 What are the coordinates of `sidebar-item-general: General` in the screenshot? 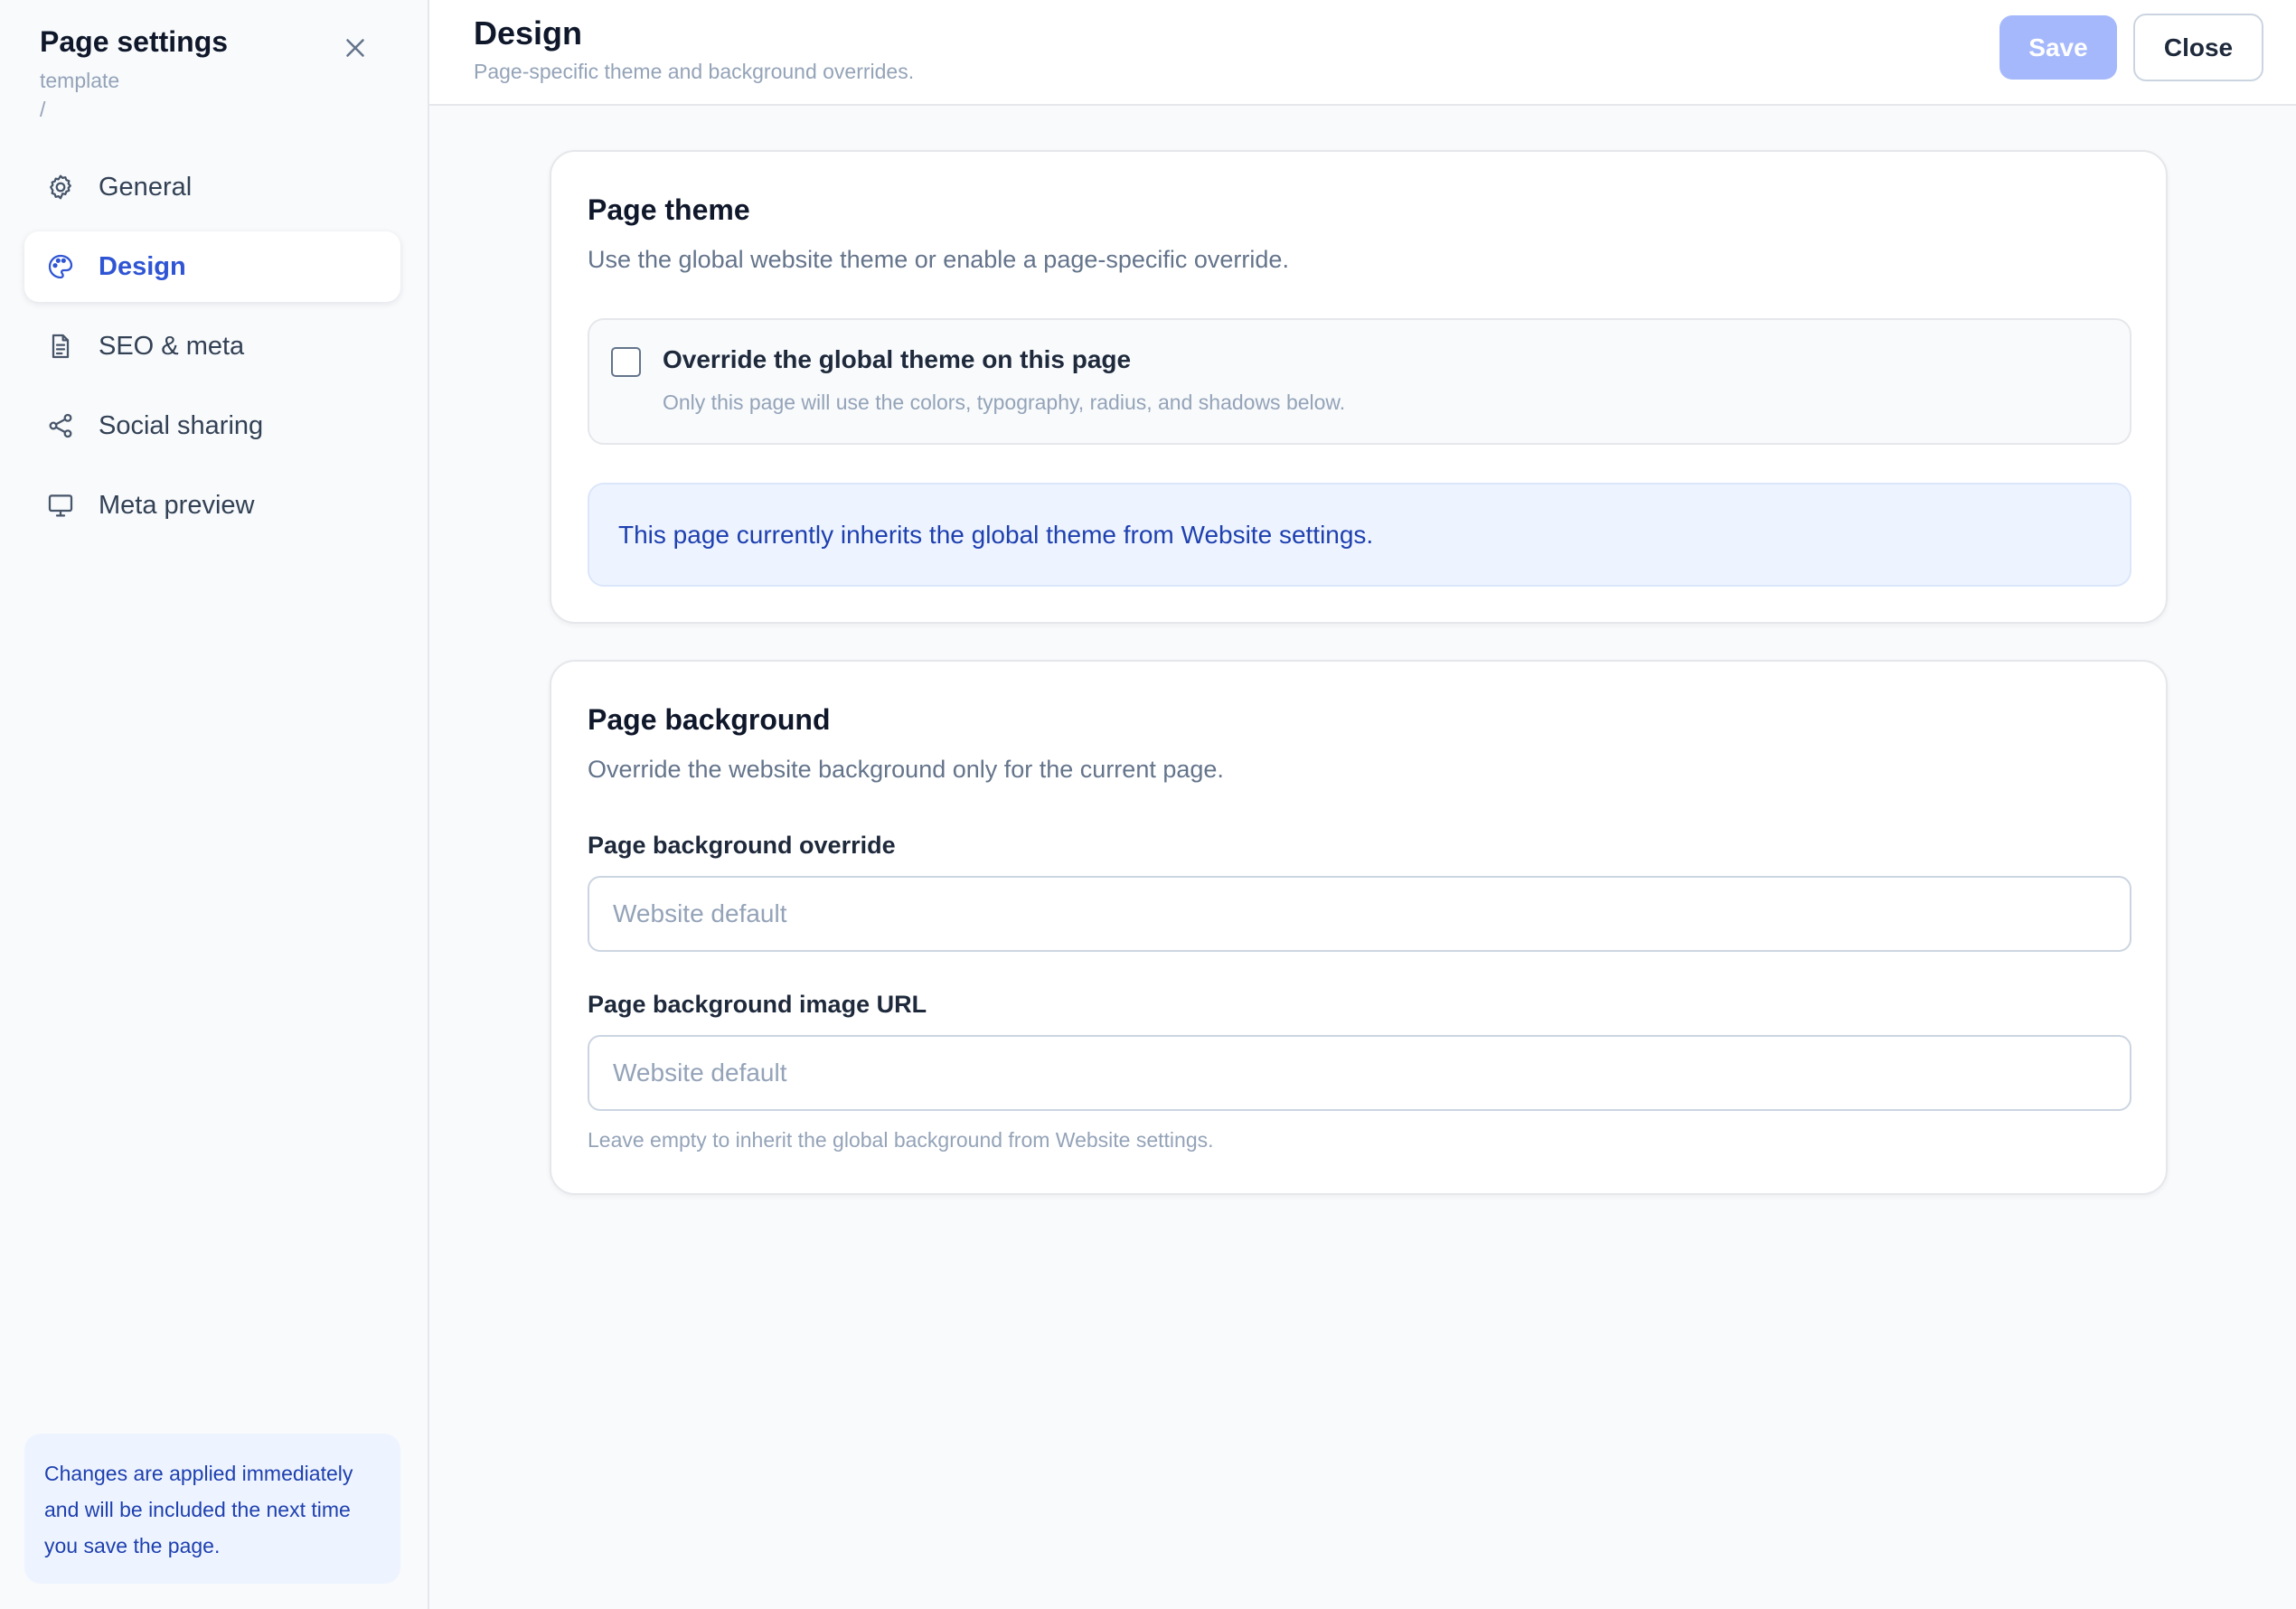 It's located at (212, 187).